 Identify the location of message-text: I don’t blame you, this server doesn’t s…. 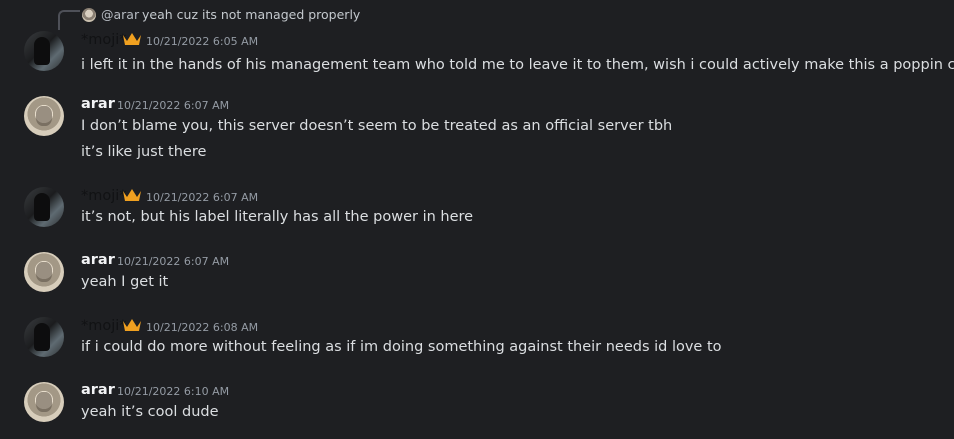
(377, 126).